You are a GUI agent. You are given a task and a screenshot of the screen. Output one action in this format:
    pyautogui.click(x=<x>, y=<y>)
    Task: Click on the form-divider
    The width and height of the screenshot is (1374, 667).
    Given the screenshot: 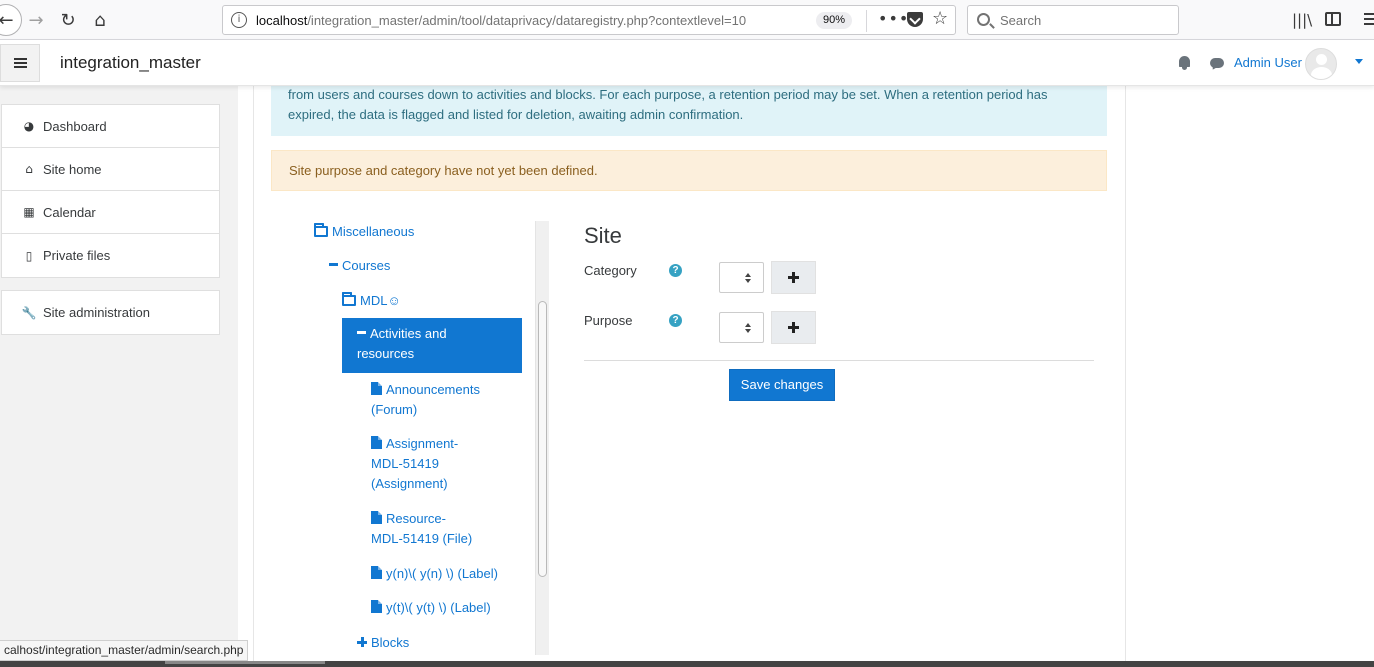 What is the action you would take?
    pyautogui.click(x=839, y=360)
    